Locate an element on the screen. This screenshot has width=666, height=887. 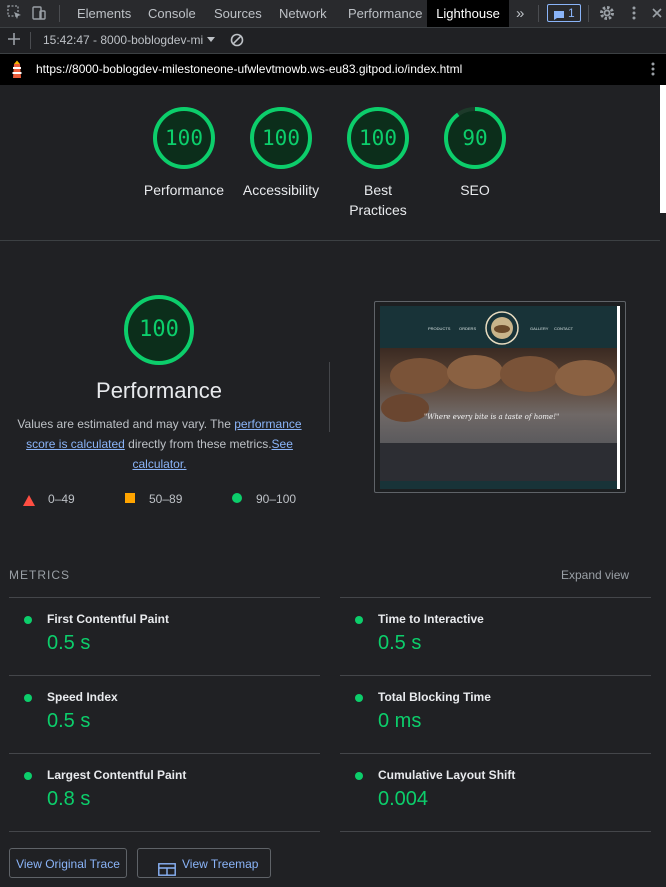
screenshot-hero is located at coordinates (500, 395).